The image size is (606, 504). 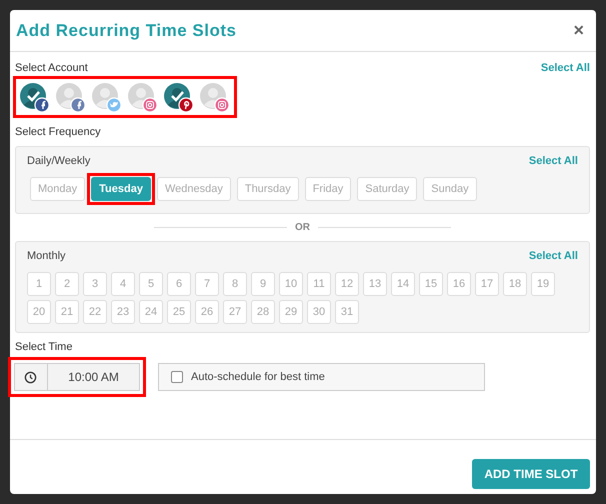 What do you see at coordinates (302, 227) in the screenshot?
I see `separator-label: OR` at bounding box center [302, 227].